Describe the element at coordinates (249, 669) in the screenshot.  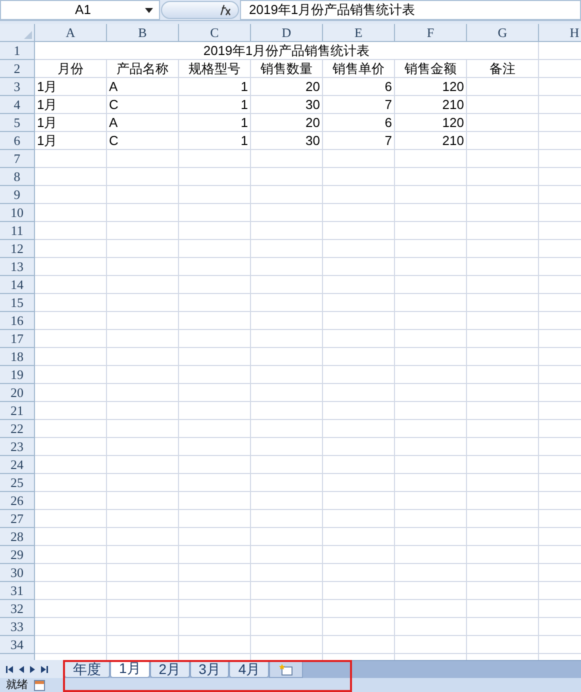
I see `sheet-tab: 4月` at that location.